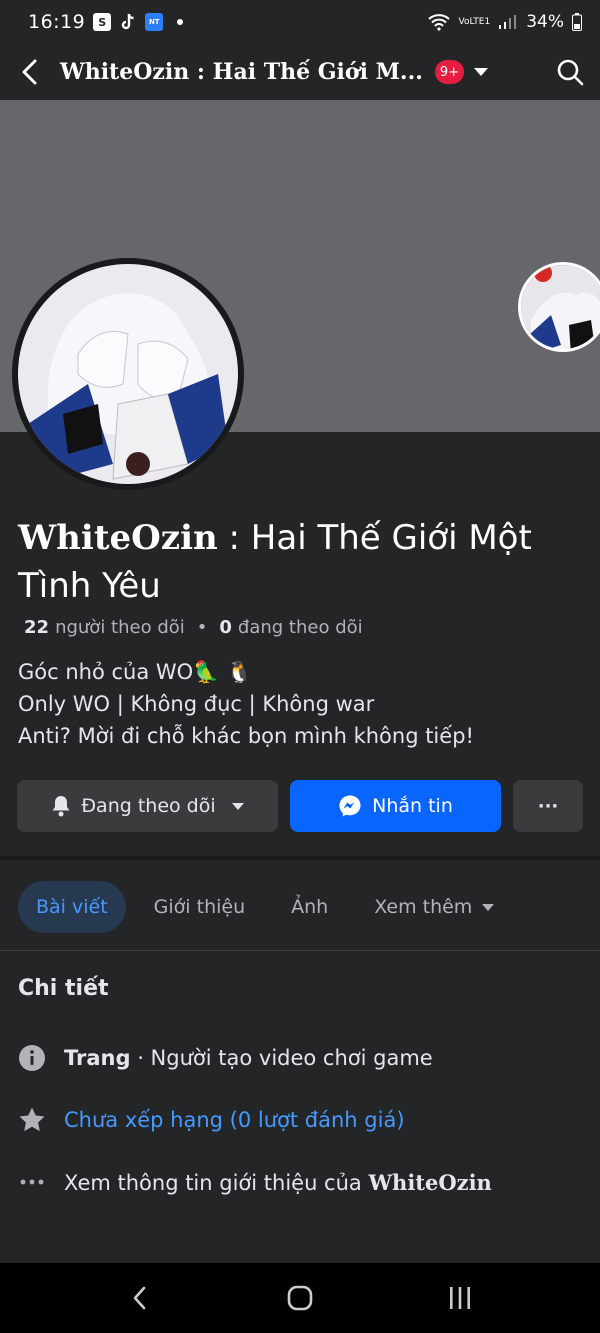 This screenshot has width=600, height=1333. I want to click on notification-badge: 9+, so click(449, 72).